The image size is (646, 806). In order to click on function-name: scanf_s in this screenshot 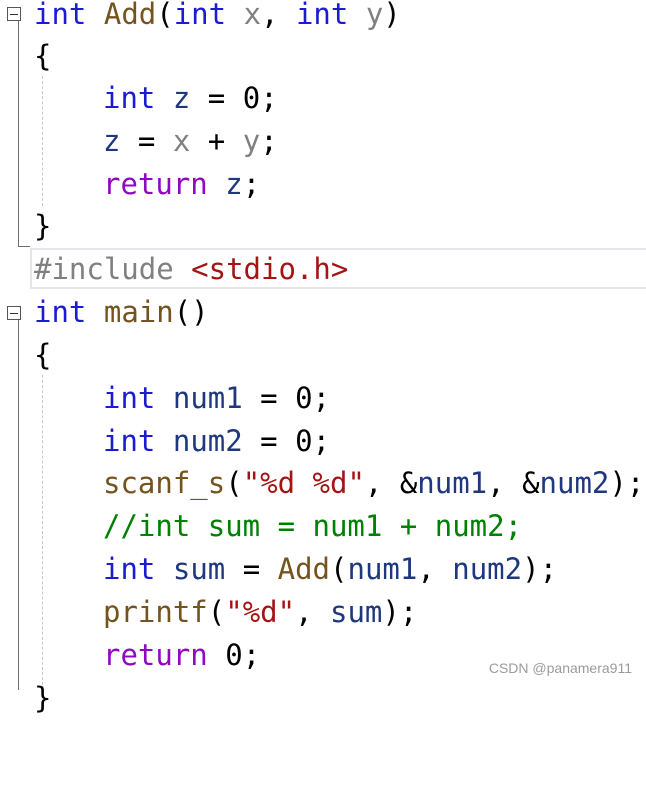, I will do `click(164, 483)`.